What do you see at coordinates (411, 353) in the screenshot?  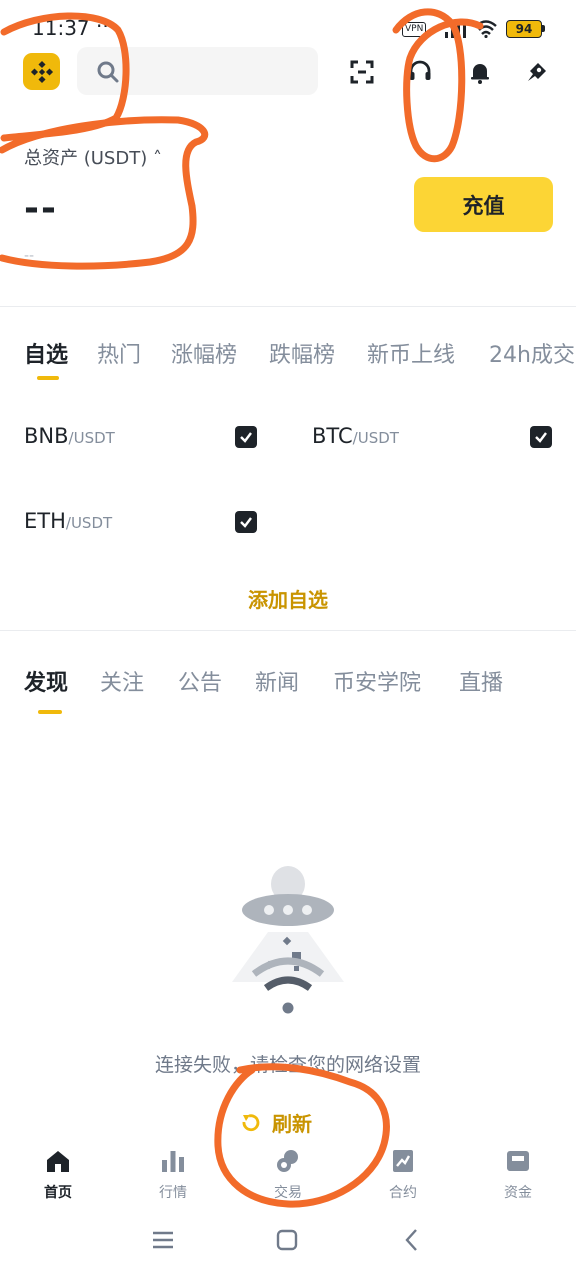 I see `tab-new-listings: 新币上线` at bounding box center [411, 353].